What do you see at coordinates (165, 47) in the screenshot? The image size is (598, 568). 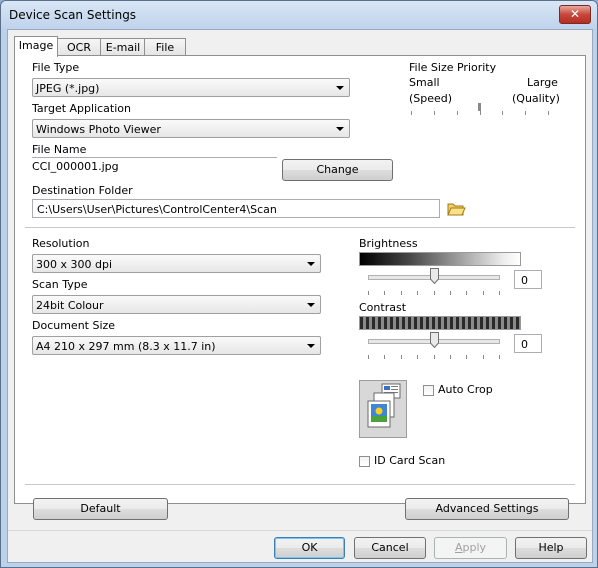 I see `tab-file: File` at bounding box center [165, 47].